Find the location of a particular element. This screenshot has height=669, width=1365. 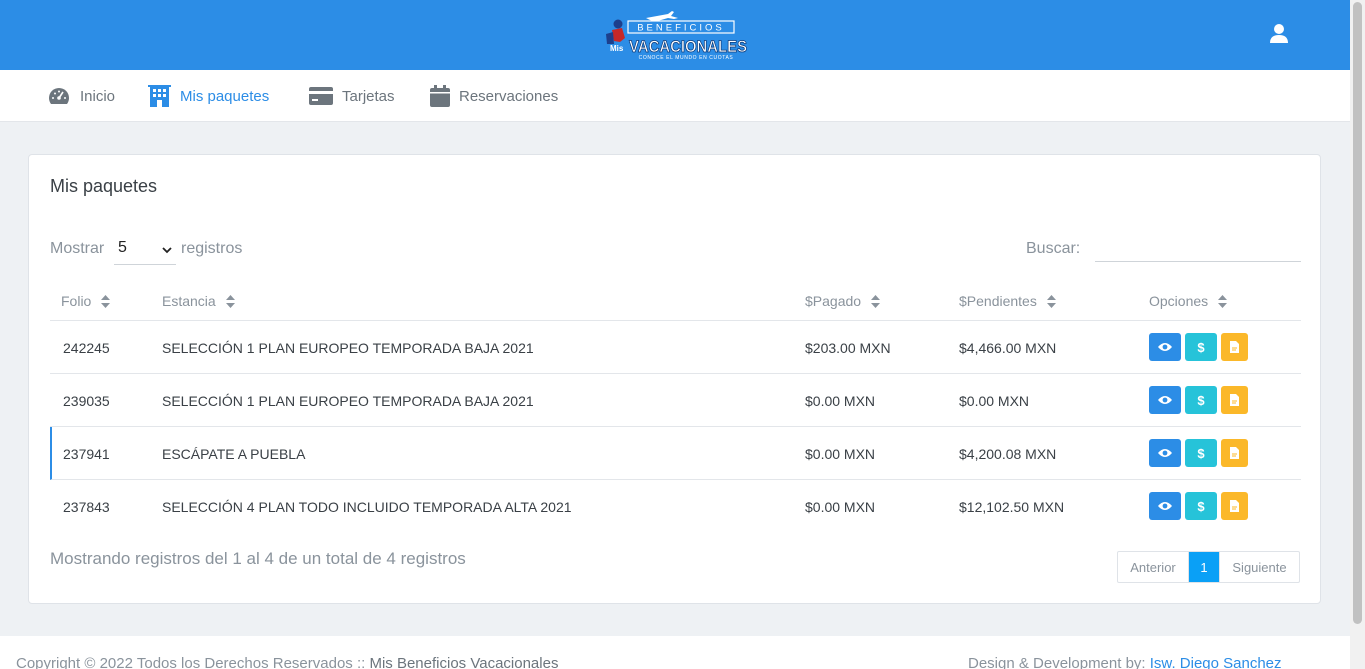

nav-item-tarjetas: Tarjetas is located at coordinates (352, 96).